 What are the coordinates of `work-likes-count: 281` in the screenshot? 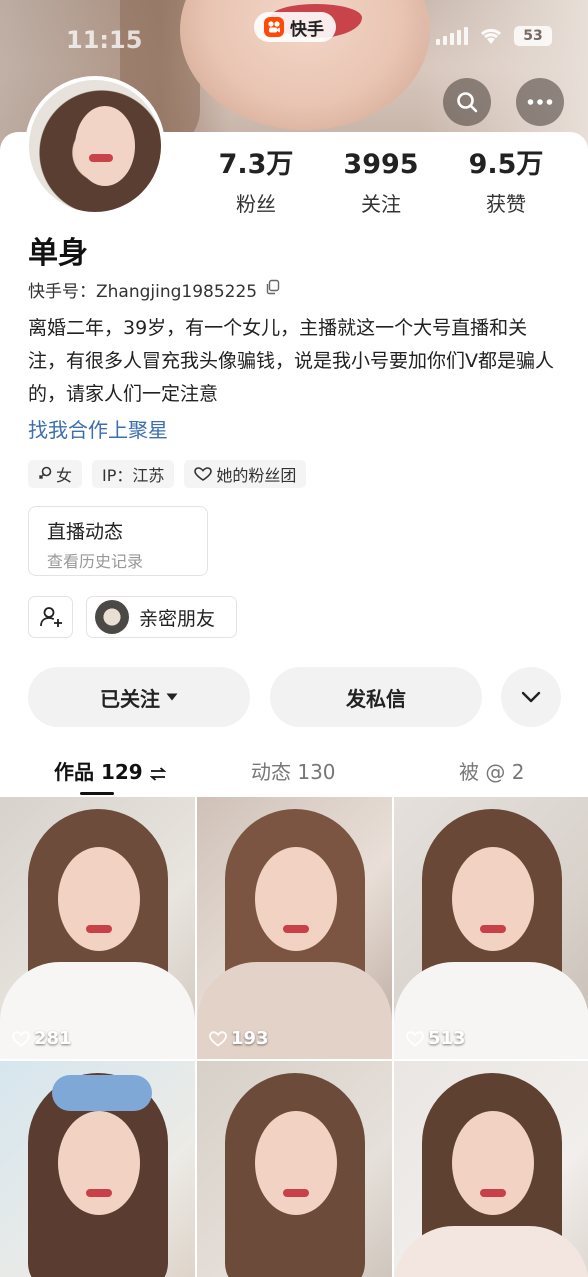 It's located at (53, 1038).